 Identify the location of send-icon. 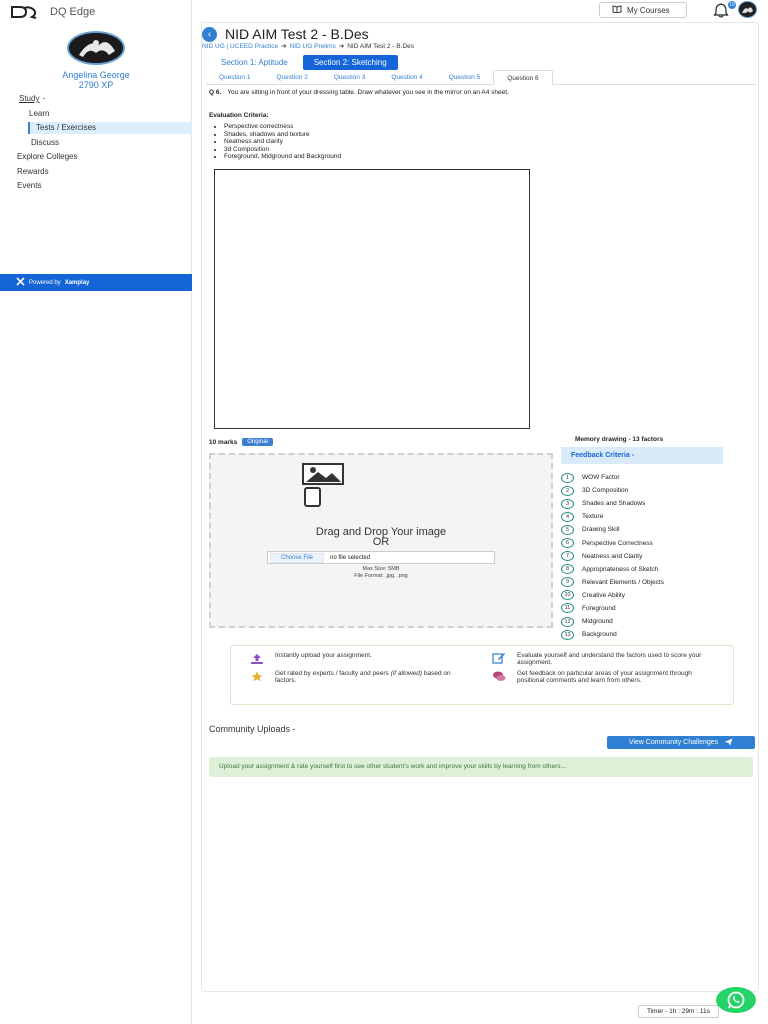
(728, 743).